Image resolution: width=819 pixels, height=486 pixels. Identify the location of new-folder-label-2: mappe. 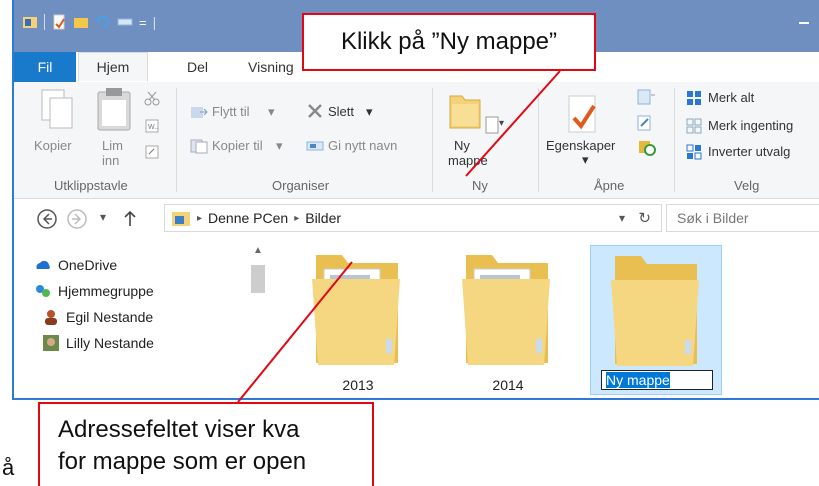
(468, 160).